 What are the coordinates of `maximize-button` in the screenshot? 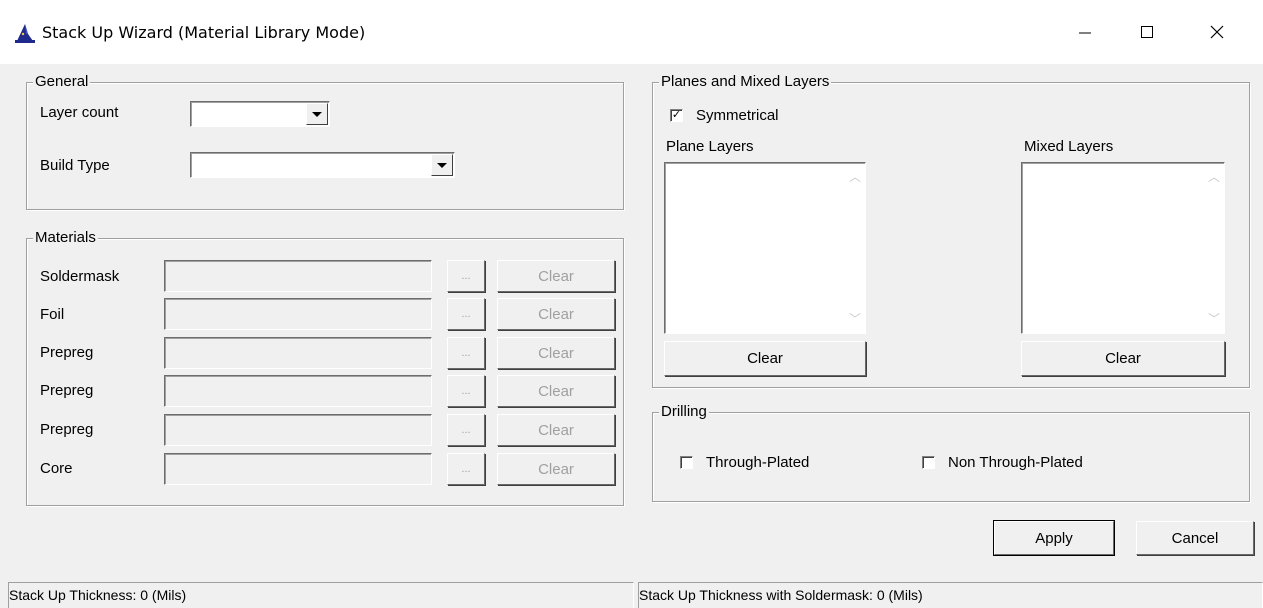 It's located at (1147, 32).